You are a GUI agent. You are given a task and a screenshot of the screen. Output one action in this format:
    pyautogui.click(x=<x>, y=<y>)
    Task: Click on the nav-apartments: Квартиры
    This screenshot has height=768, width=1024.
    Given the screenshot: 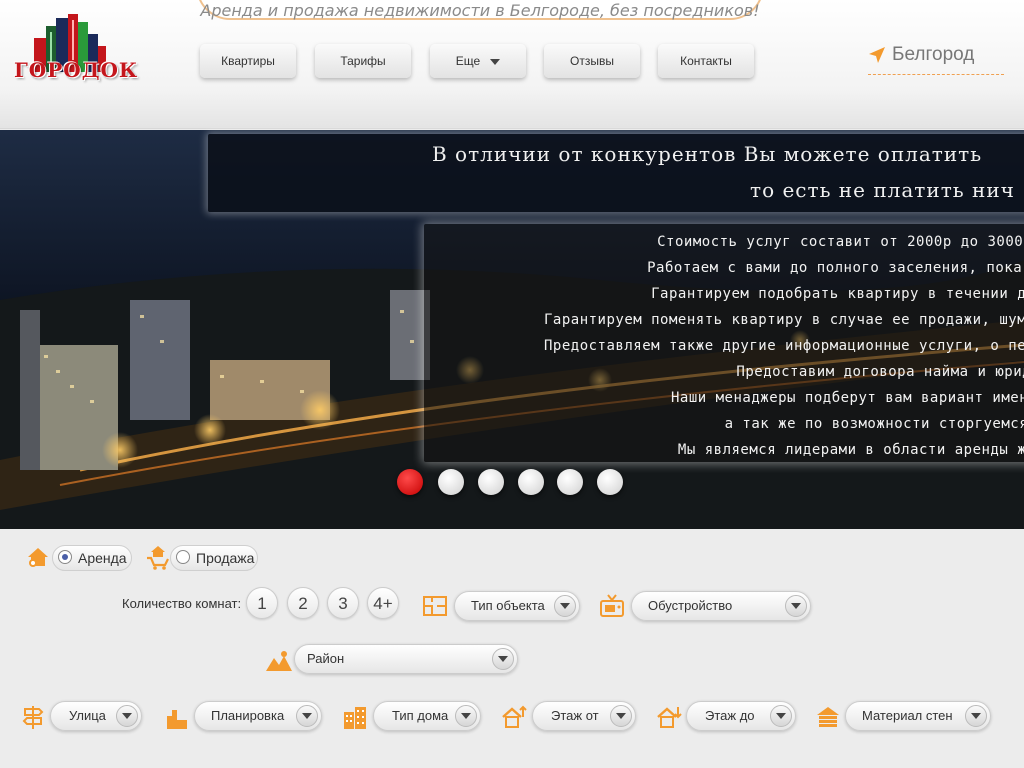 What is the action you would take?
    pyautogui.click(x=248, y=61)
    